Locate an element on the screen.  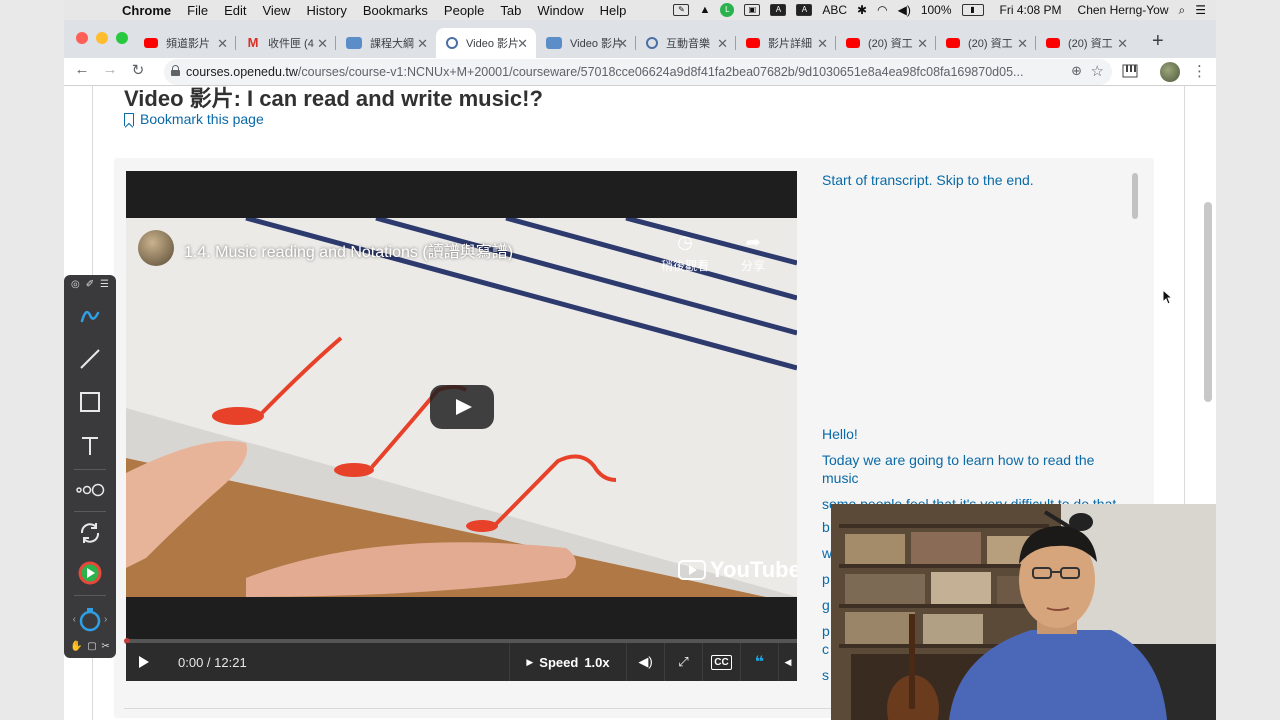
notification-center-icon: ☰ is located at coordinates (1200, 10).